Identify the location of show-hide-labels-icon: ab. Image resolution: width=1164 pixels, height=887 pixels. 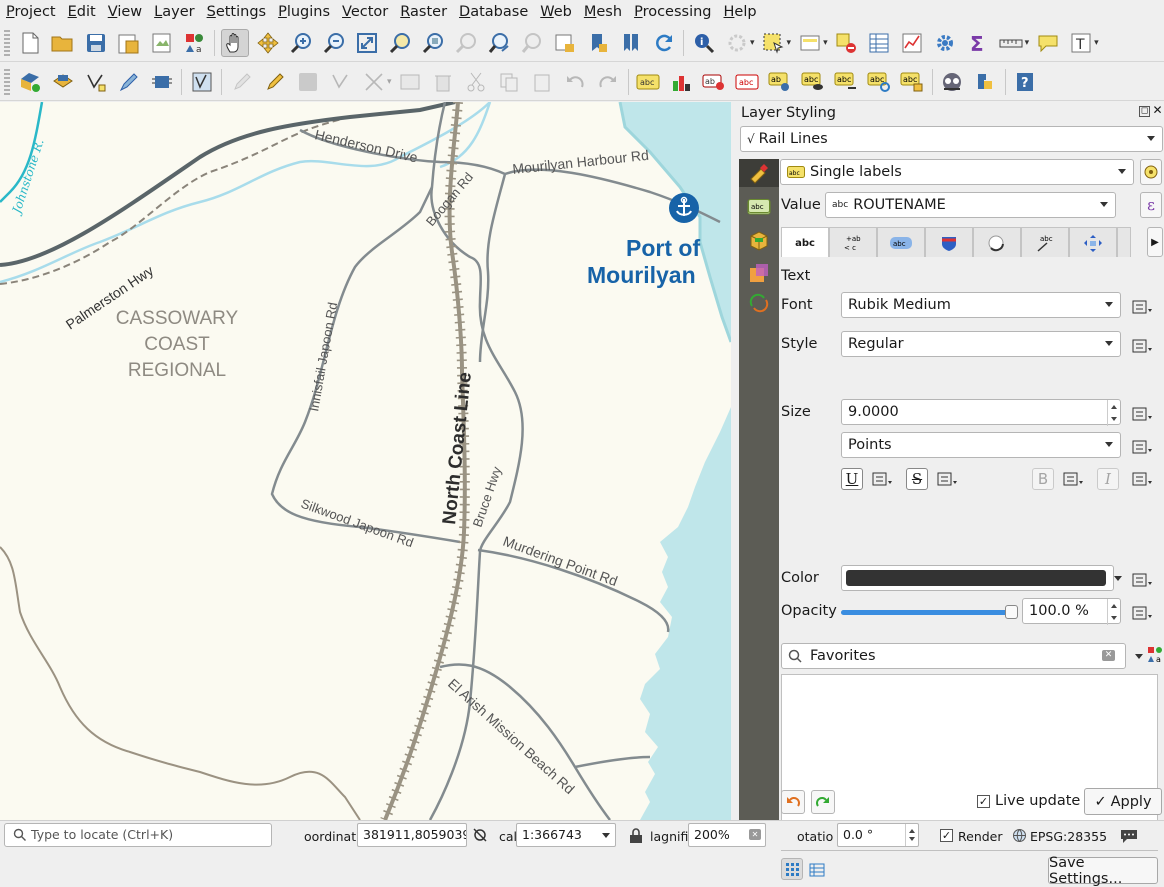
(780, 82).